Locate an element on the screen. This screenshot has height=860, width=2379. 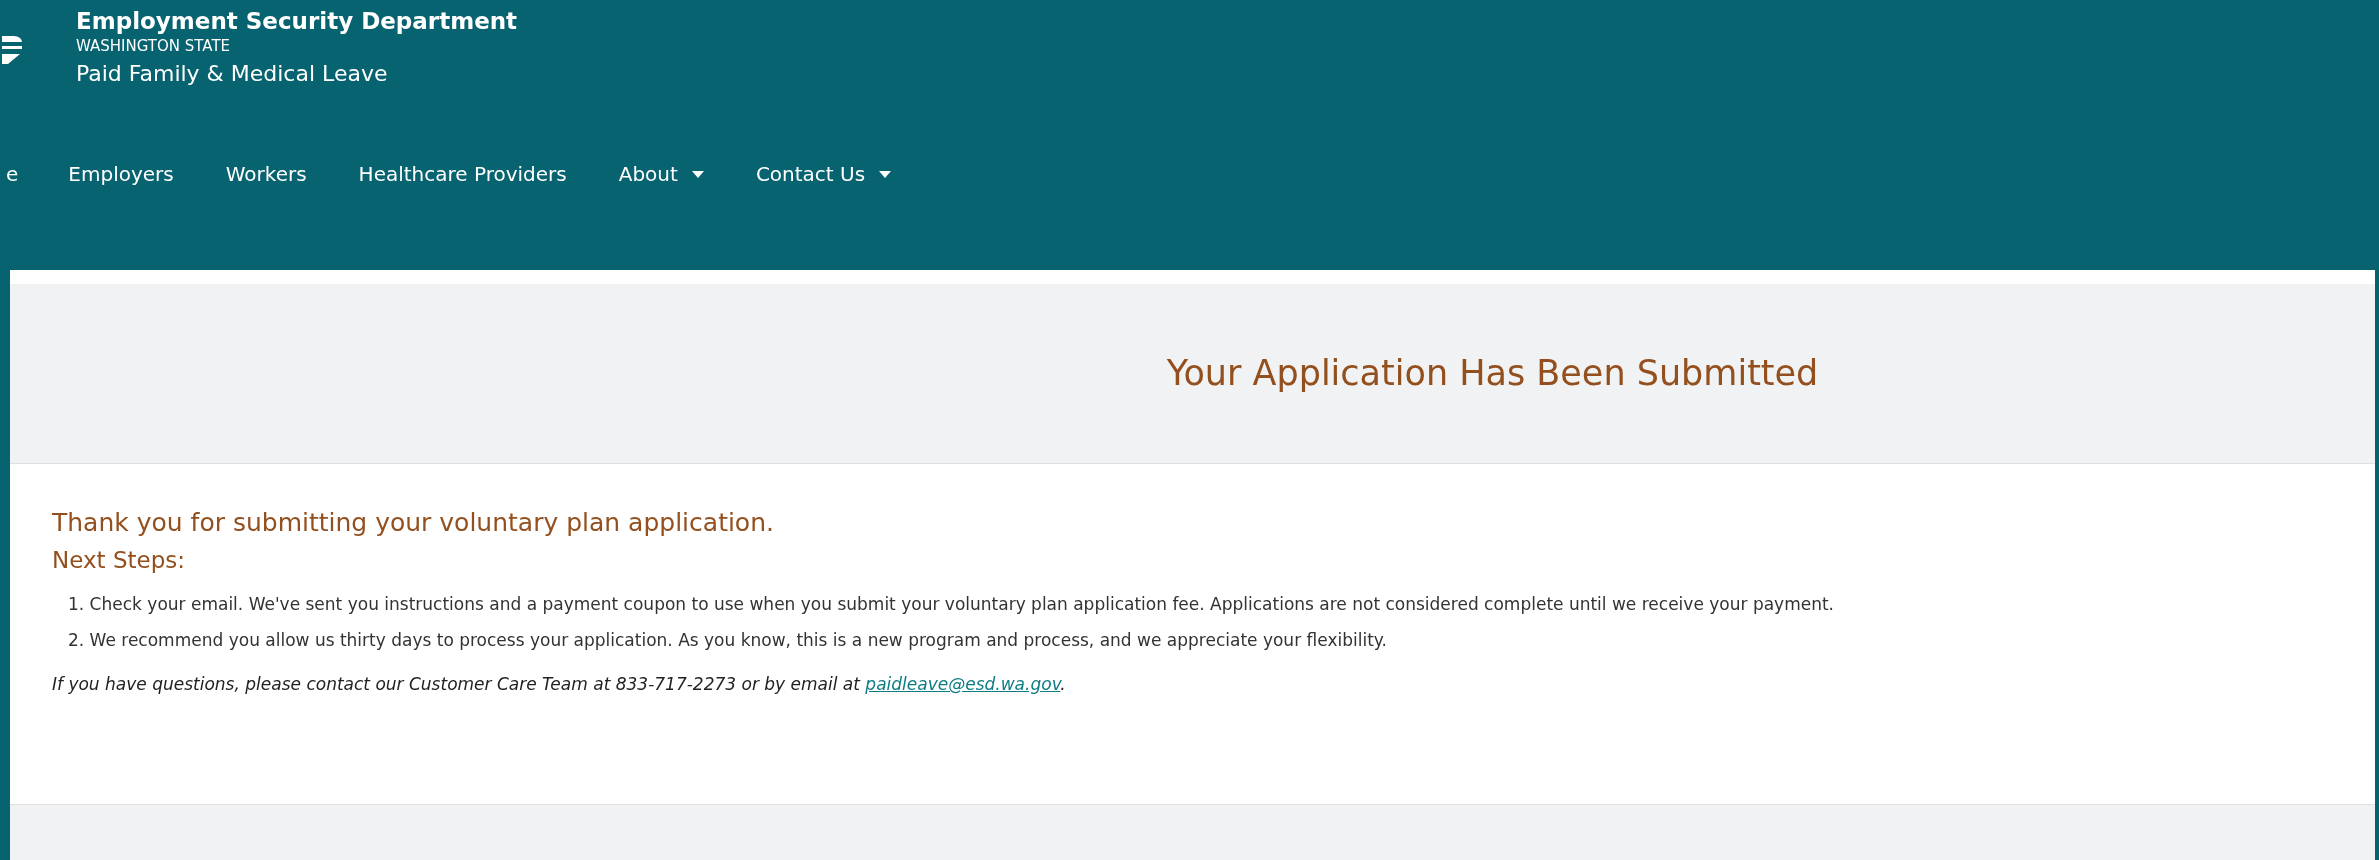
state-name: WASHINGTON STATE is located at coordinates (154, 46).